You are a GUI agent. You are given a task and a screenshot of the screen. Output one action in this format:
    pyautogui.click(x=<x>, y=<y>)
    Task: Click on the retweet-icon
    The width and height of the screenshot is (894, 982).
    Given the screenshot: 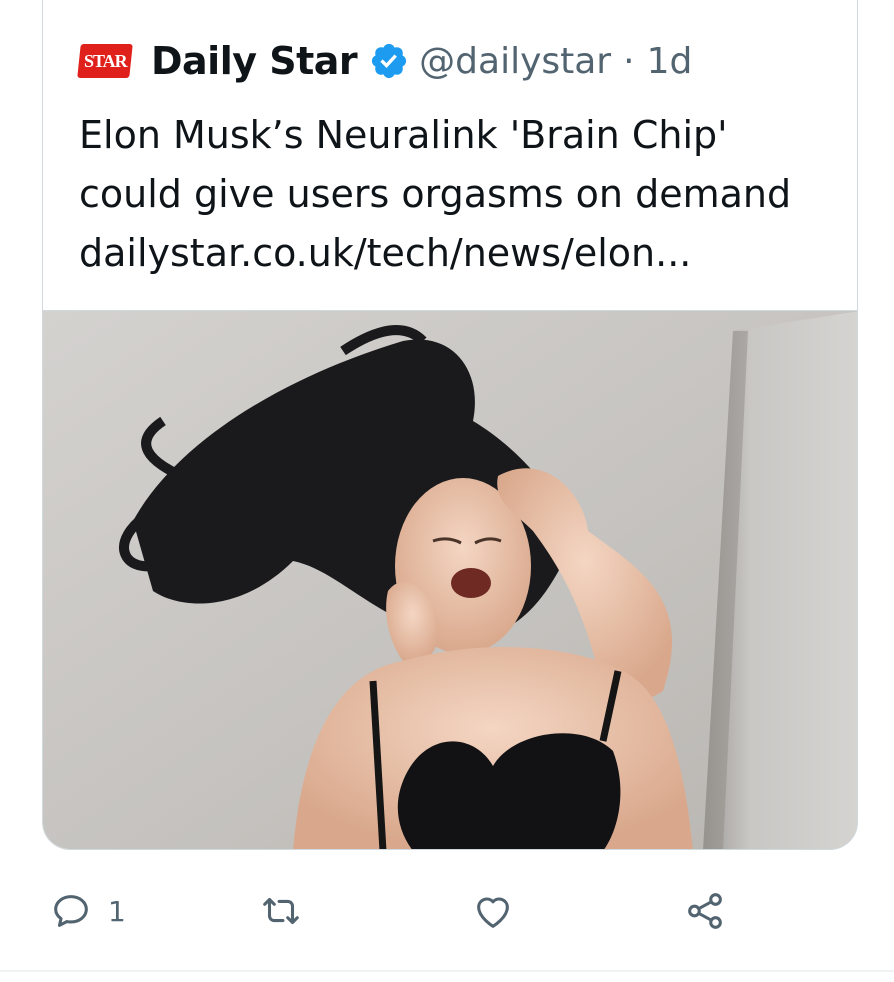 What is the action you would take?
    pyautogui.click(x=281, y=911)
    